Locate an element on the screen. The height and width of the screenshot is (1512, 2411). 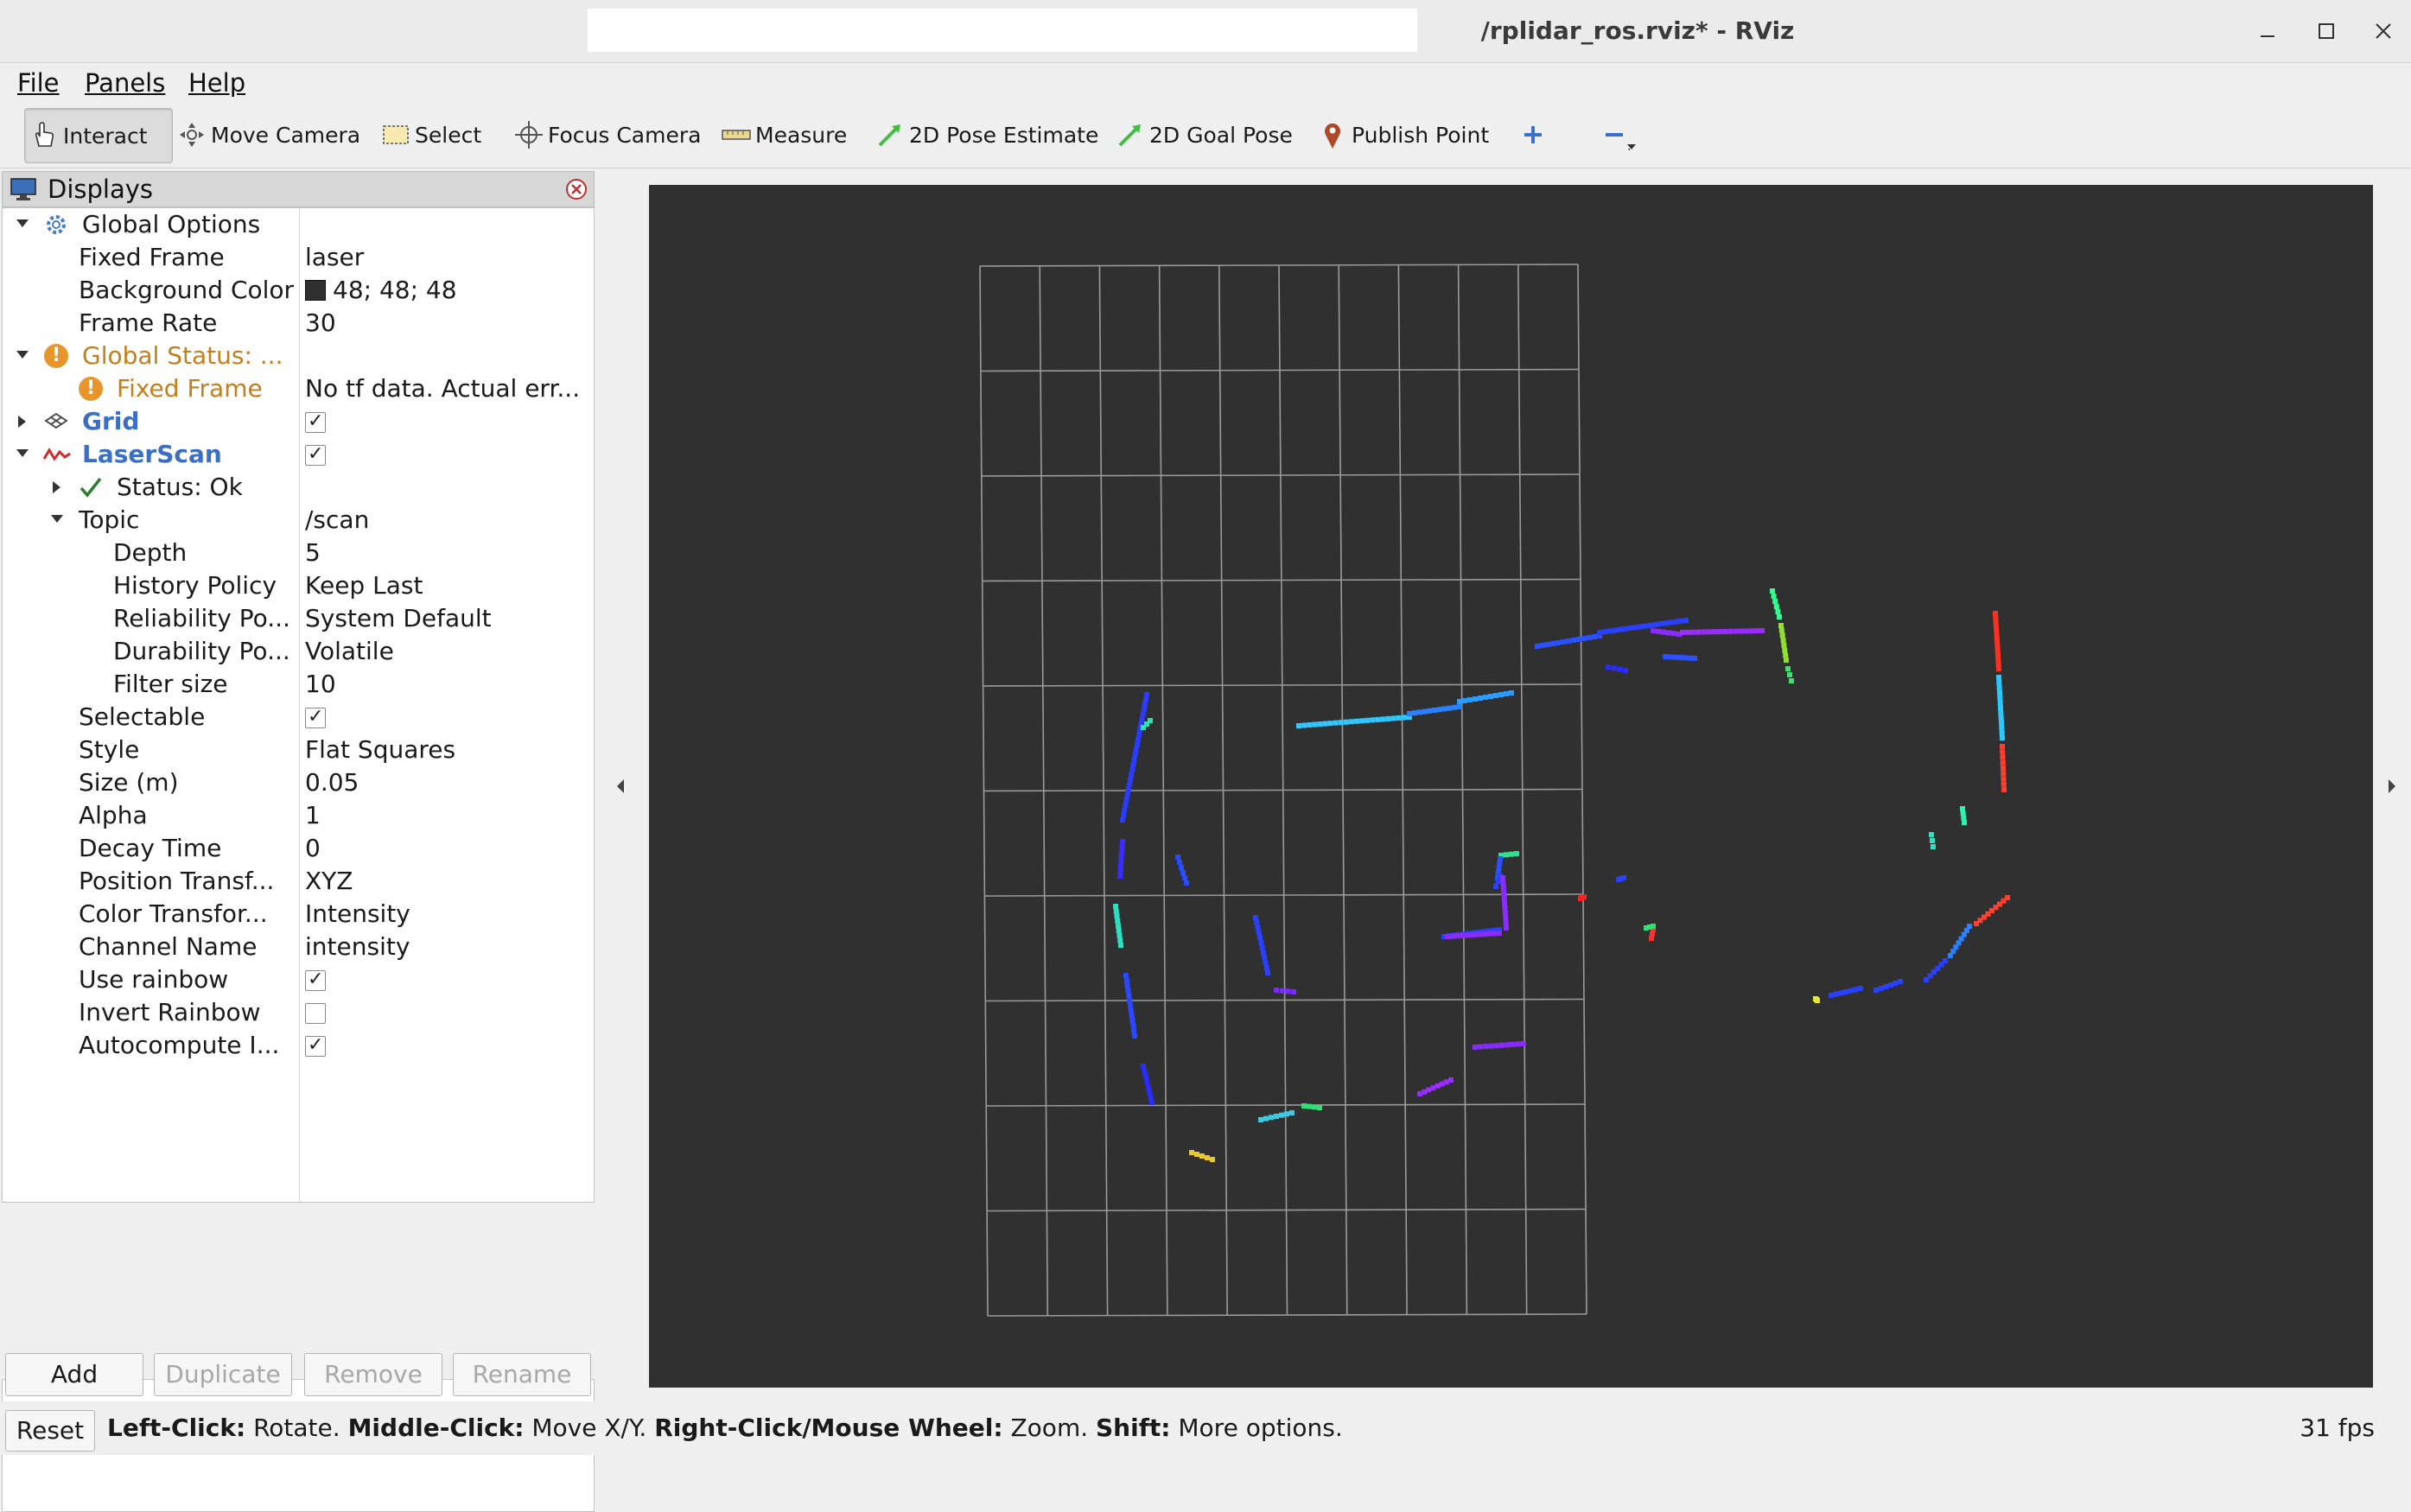
use-rainbow-checkbox is located at coordinates (315, 980).